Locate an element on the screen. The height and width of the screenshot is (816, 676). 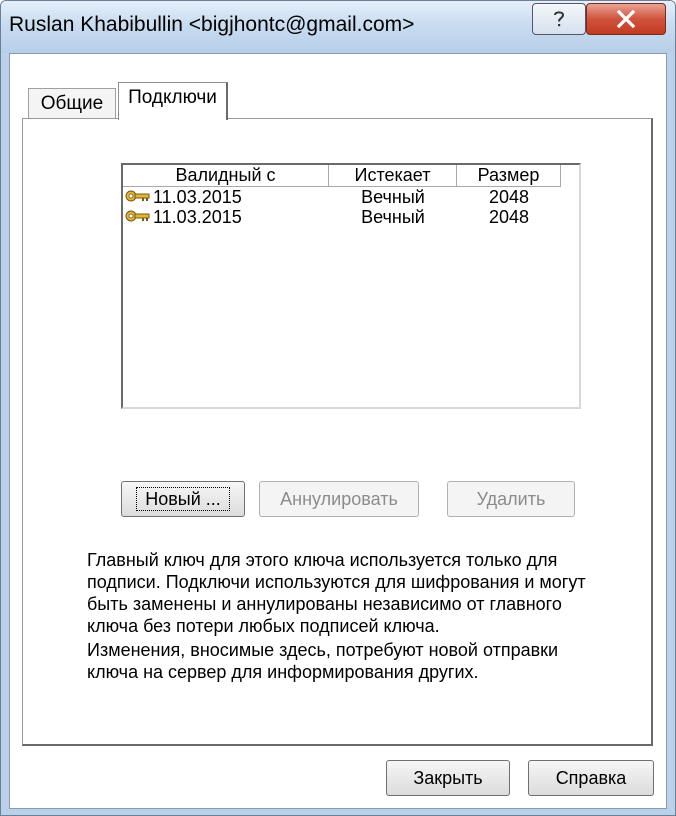
column-size: Размер is located at coordinates (509, 176).